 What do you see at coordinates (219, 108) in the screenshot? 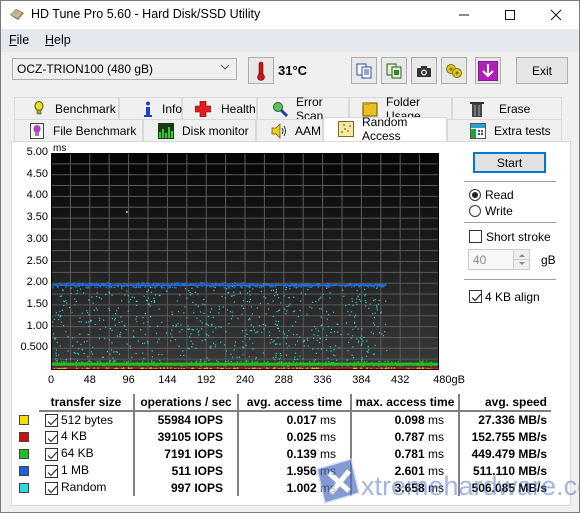
I see `tab-health: Health` at bounding box center [219, 108].